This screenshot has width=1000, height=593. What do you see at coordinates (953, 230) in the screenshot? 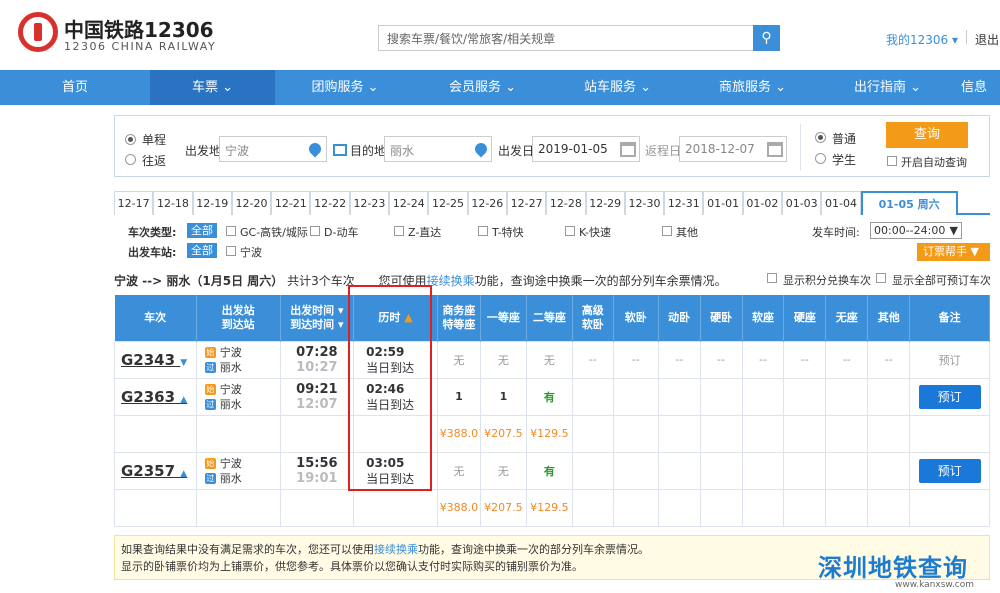
I see `chevron-down-icon: ▼` at bounding box center [953, 230].